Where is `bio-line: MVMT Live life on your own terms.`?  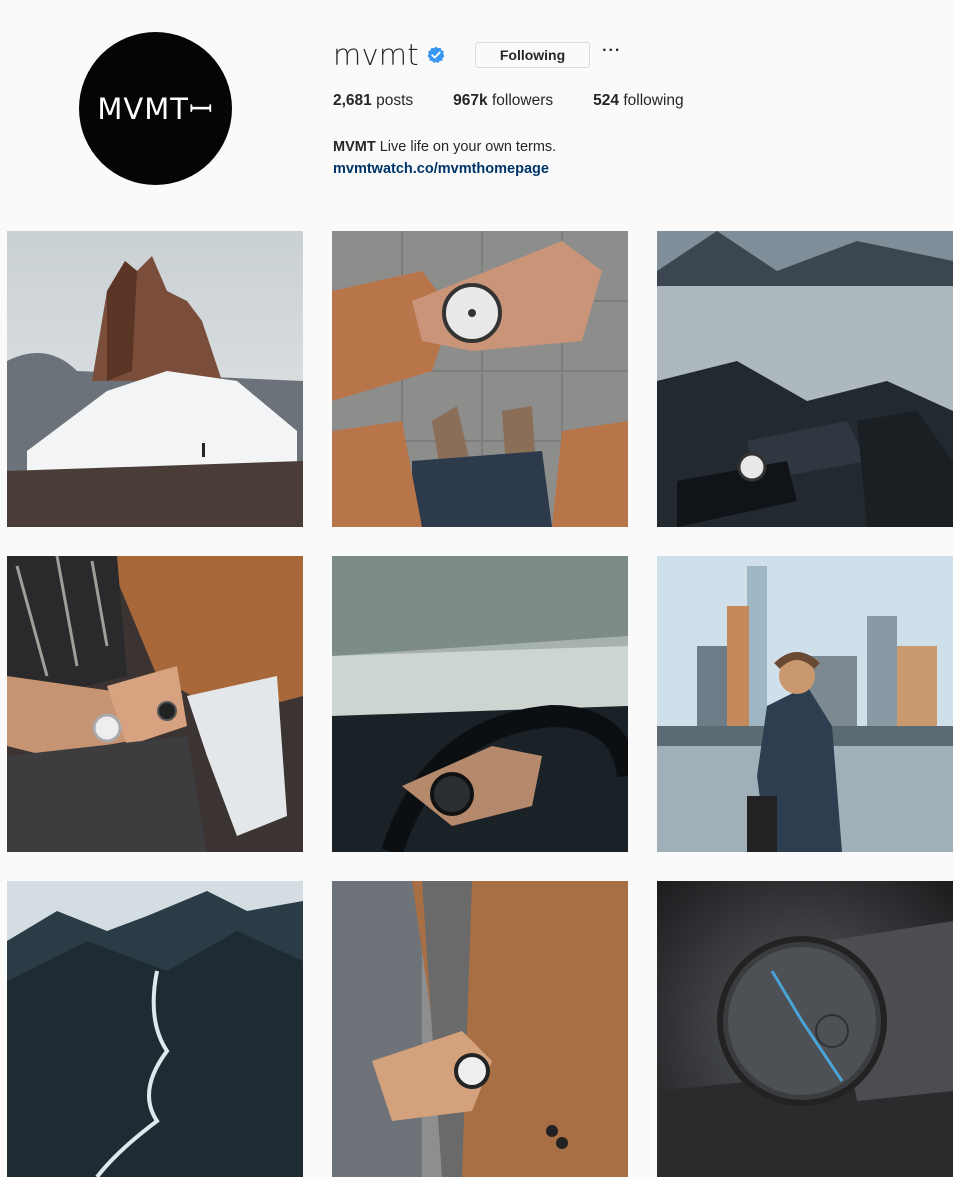 bio-line: MVMT Live life on your own terms. is located at coordinates (444, 147).